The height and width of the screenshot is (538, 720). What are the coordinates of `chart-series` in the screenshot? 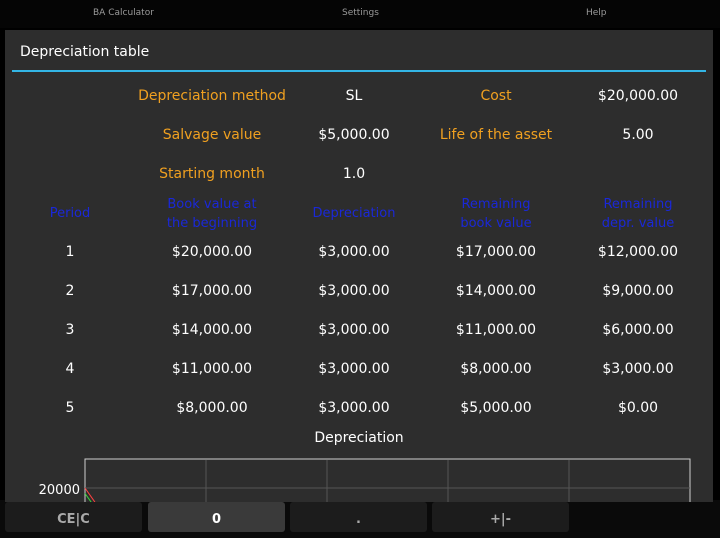 It's located at (90, 494).